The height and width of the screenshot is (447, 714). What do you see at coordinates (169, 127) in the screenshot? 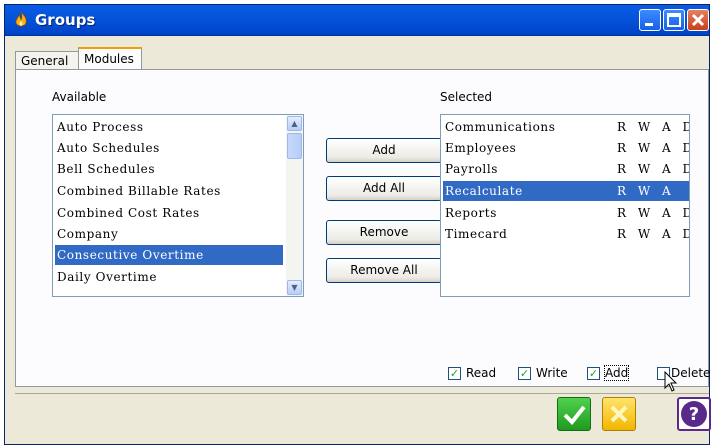
I see `available-item: Auto Process` at bounding box center [169, 127].